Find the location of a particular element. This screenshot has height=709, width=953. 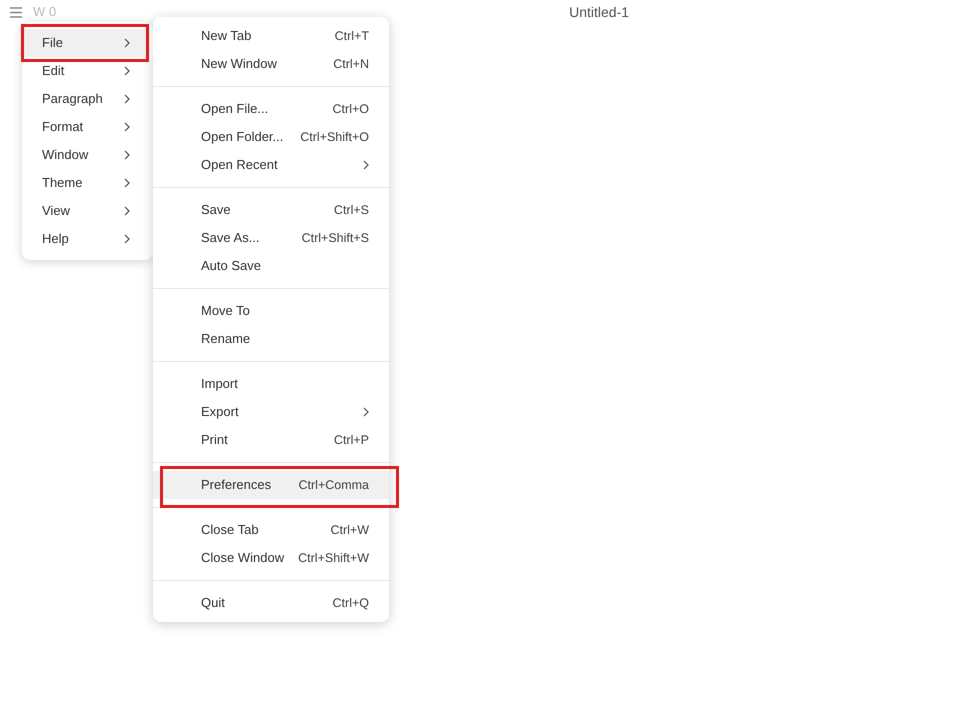

menu-item: Export is located at coordinates (271, 412).